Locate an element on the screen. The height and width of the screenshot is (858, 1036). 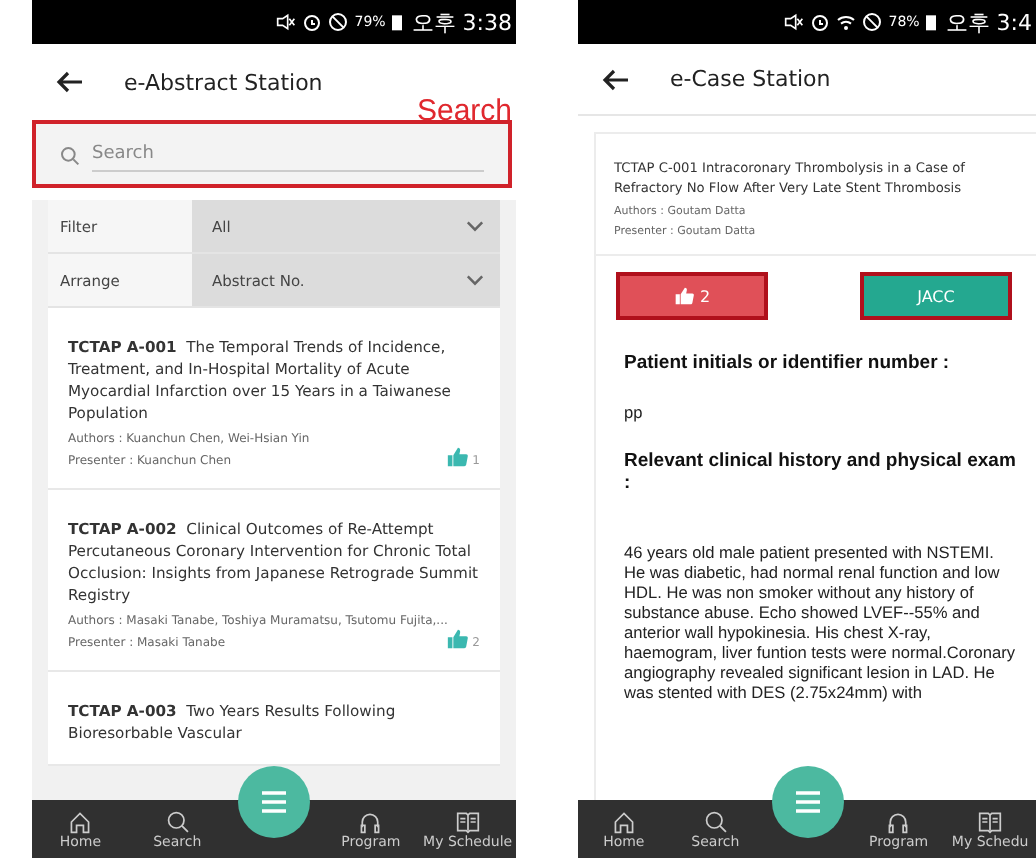
status-time: 오후 3:38 is located at coordinates (461, 22).